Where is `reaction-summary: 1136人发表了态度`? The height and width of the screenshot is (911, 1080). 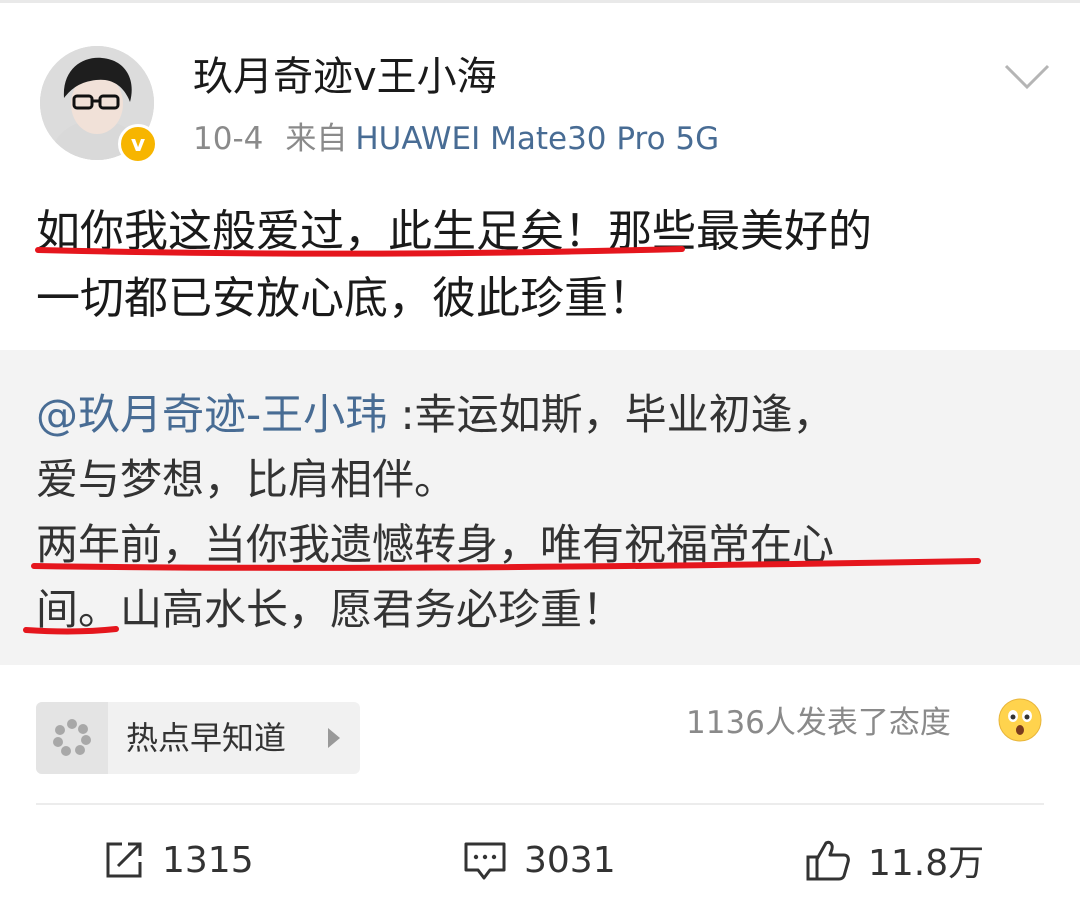 reaction-summary: 1136人发表了态度 is located at coordinates (818, 723).